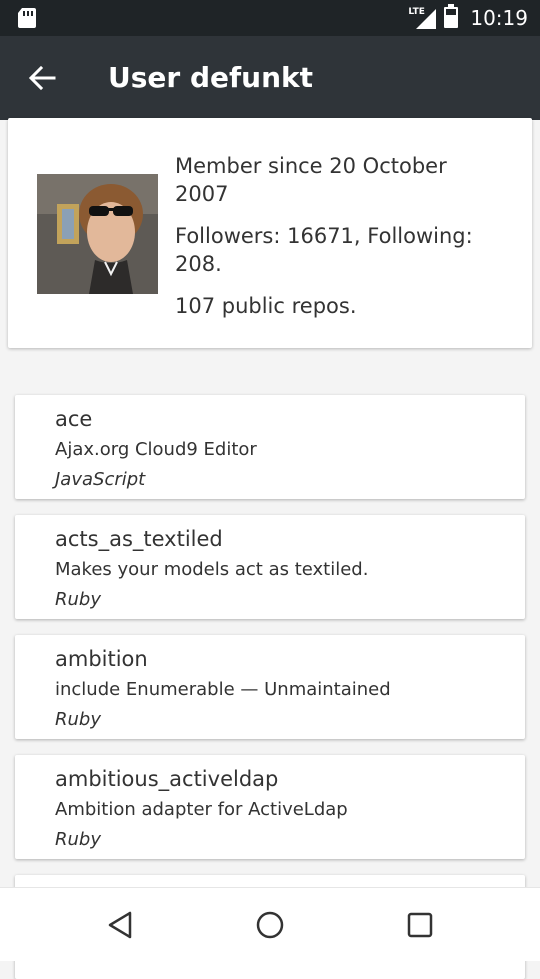 The image size is (540, 979). What do you see at coordinates (422, 18) in the screenshot?
I see `signal-icon: LTE` at bounding box center [422, 18].